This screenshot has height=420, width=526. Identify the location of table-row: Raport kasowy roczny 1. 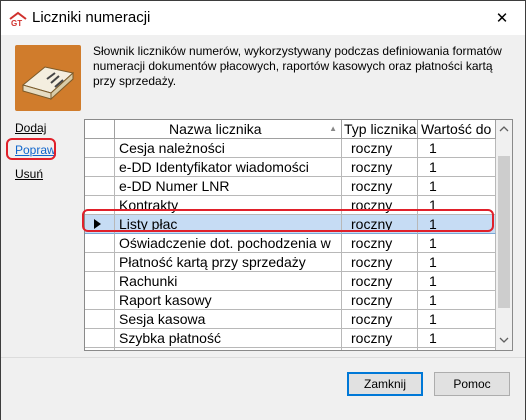
(290, 300).